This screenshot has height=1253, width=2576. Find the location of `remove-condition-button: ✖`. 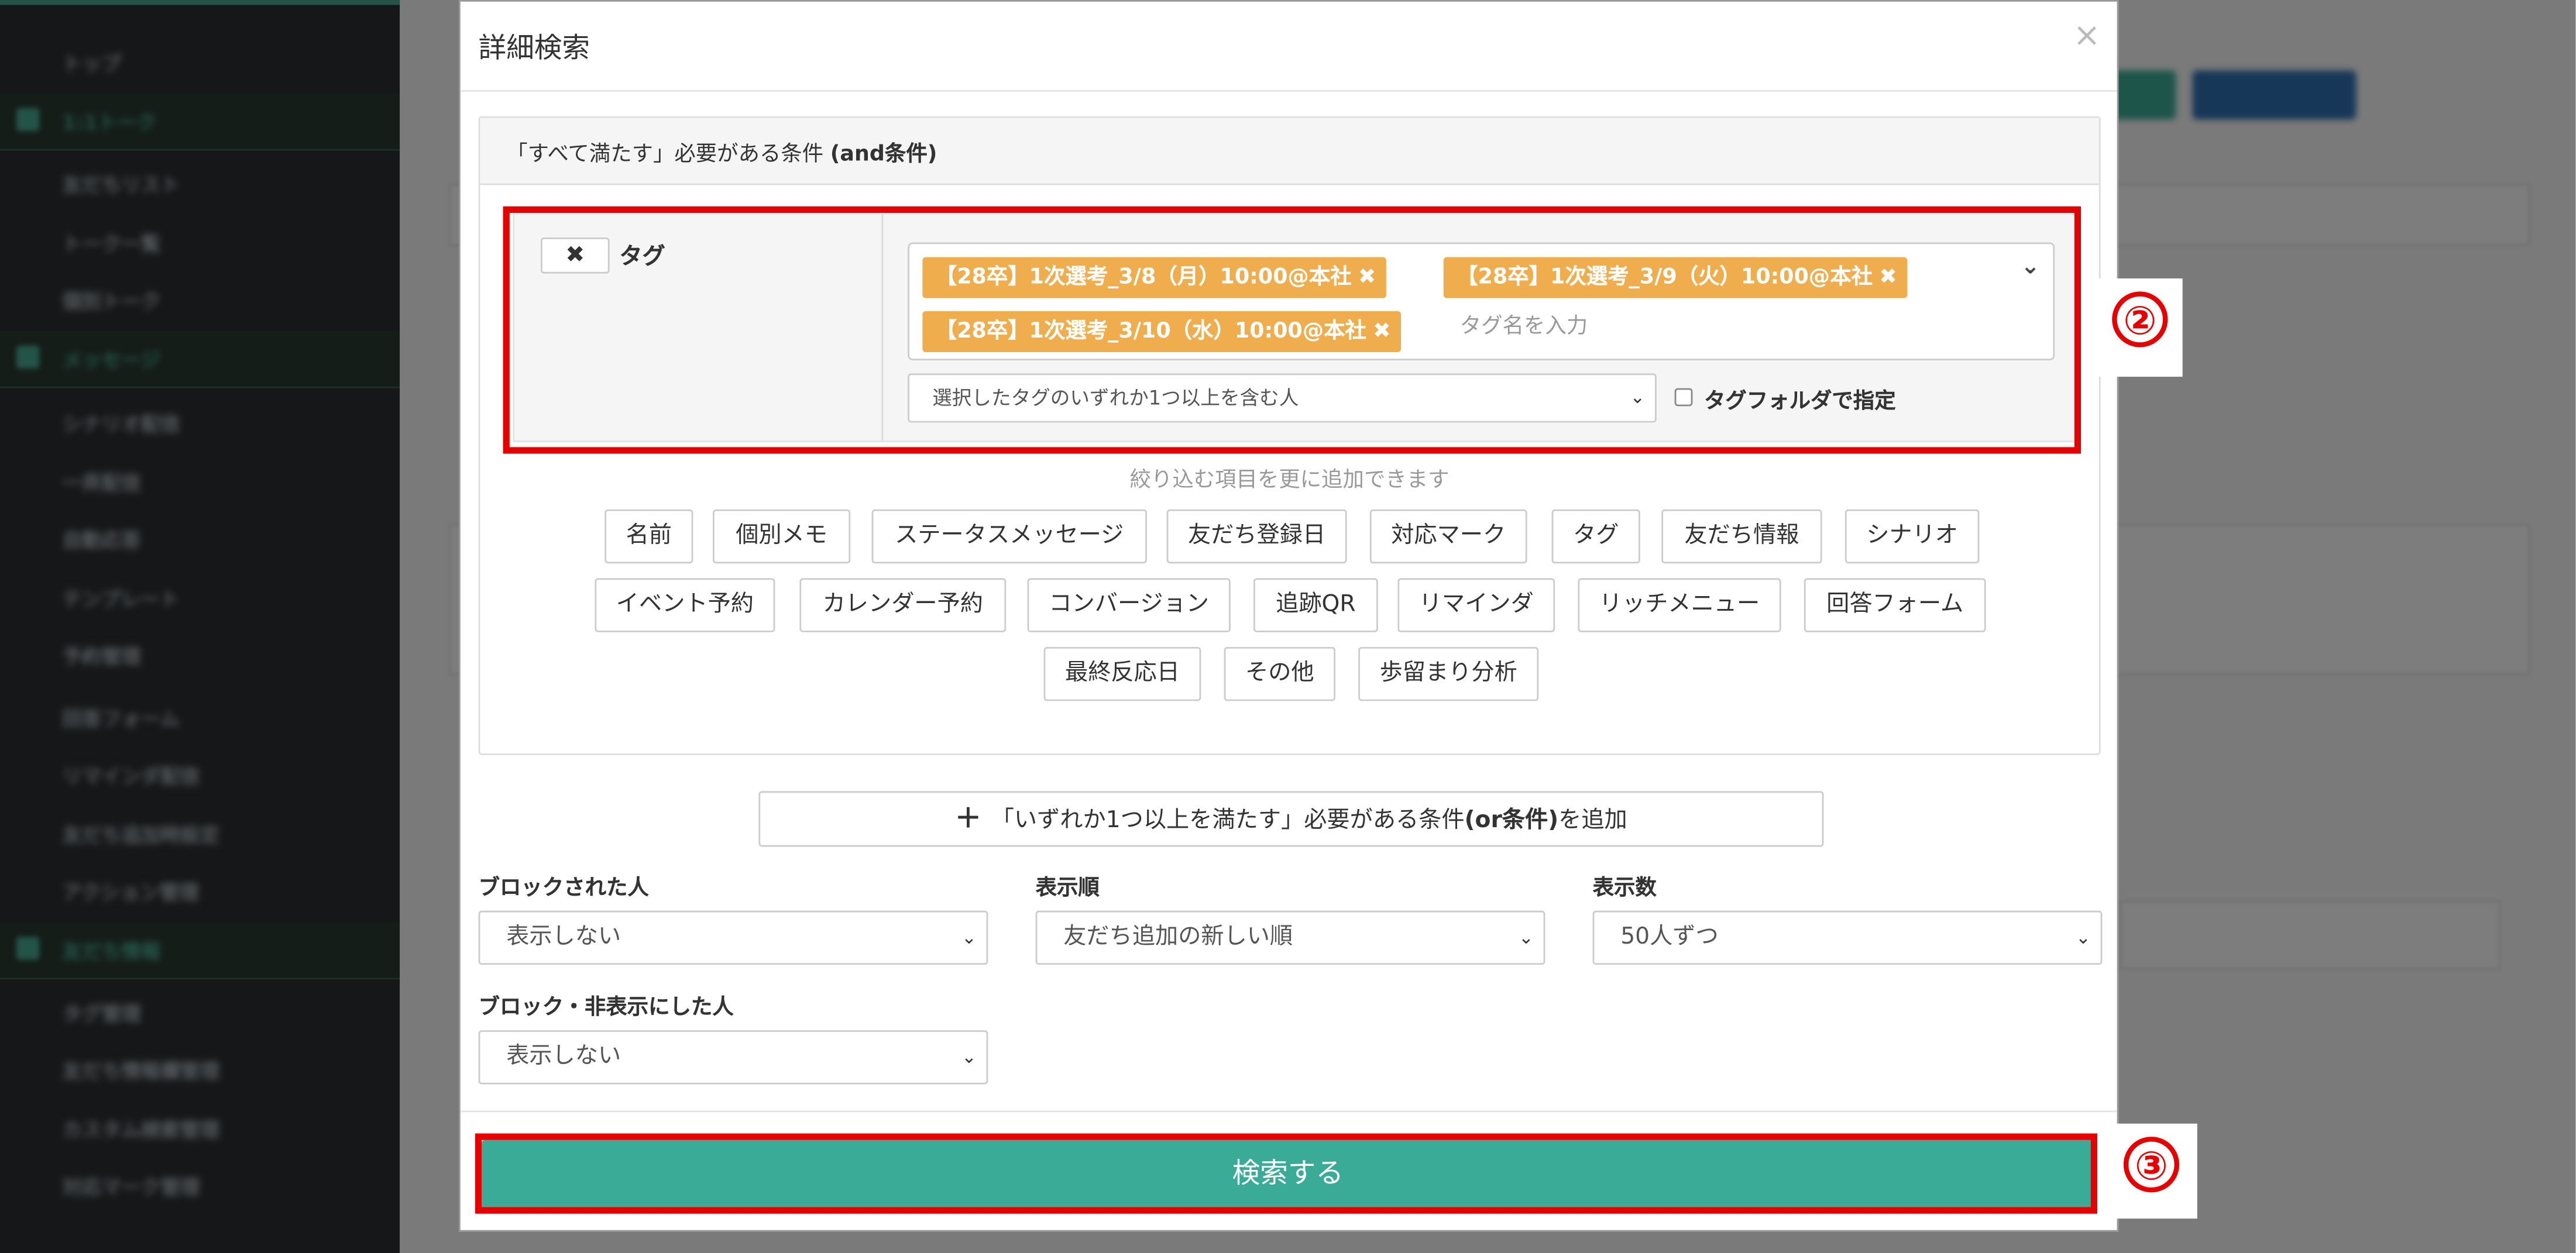

remove-condition-button: ✖ is located at coordinates (575, 256).